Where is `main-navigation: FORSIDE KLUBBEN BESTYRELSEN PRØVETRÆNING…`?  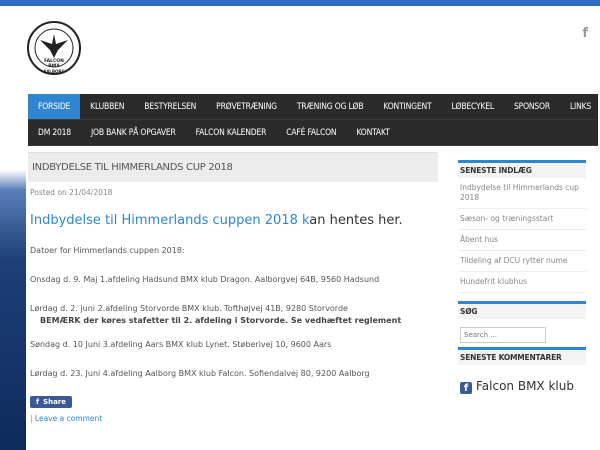 main-navigation: FORSIDE KLUBBEN BESTYRELSEN PRØVETRÆNING… is located at coordinates (313, 120).